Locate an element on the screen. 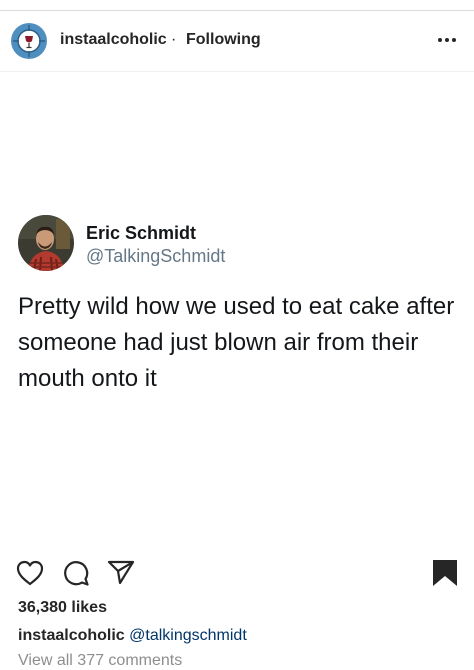 This screenshot has width=474, height=670. heart-icon is located at coordinates (30, 573).